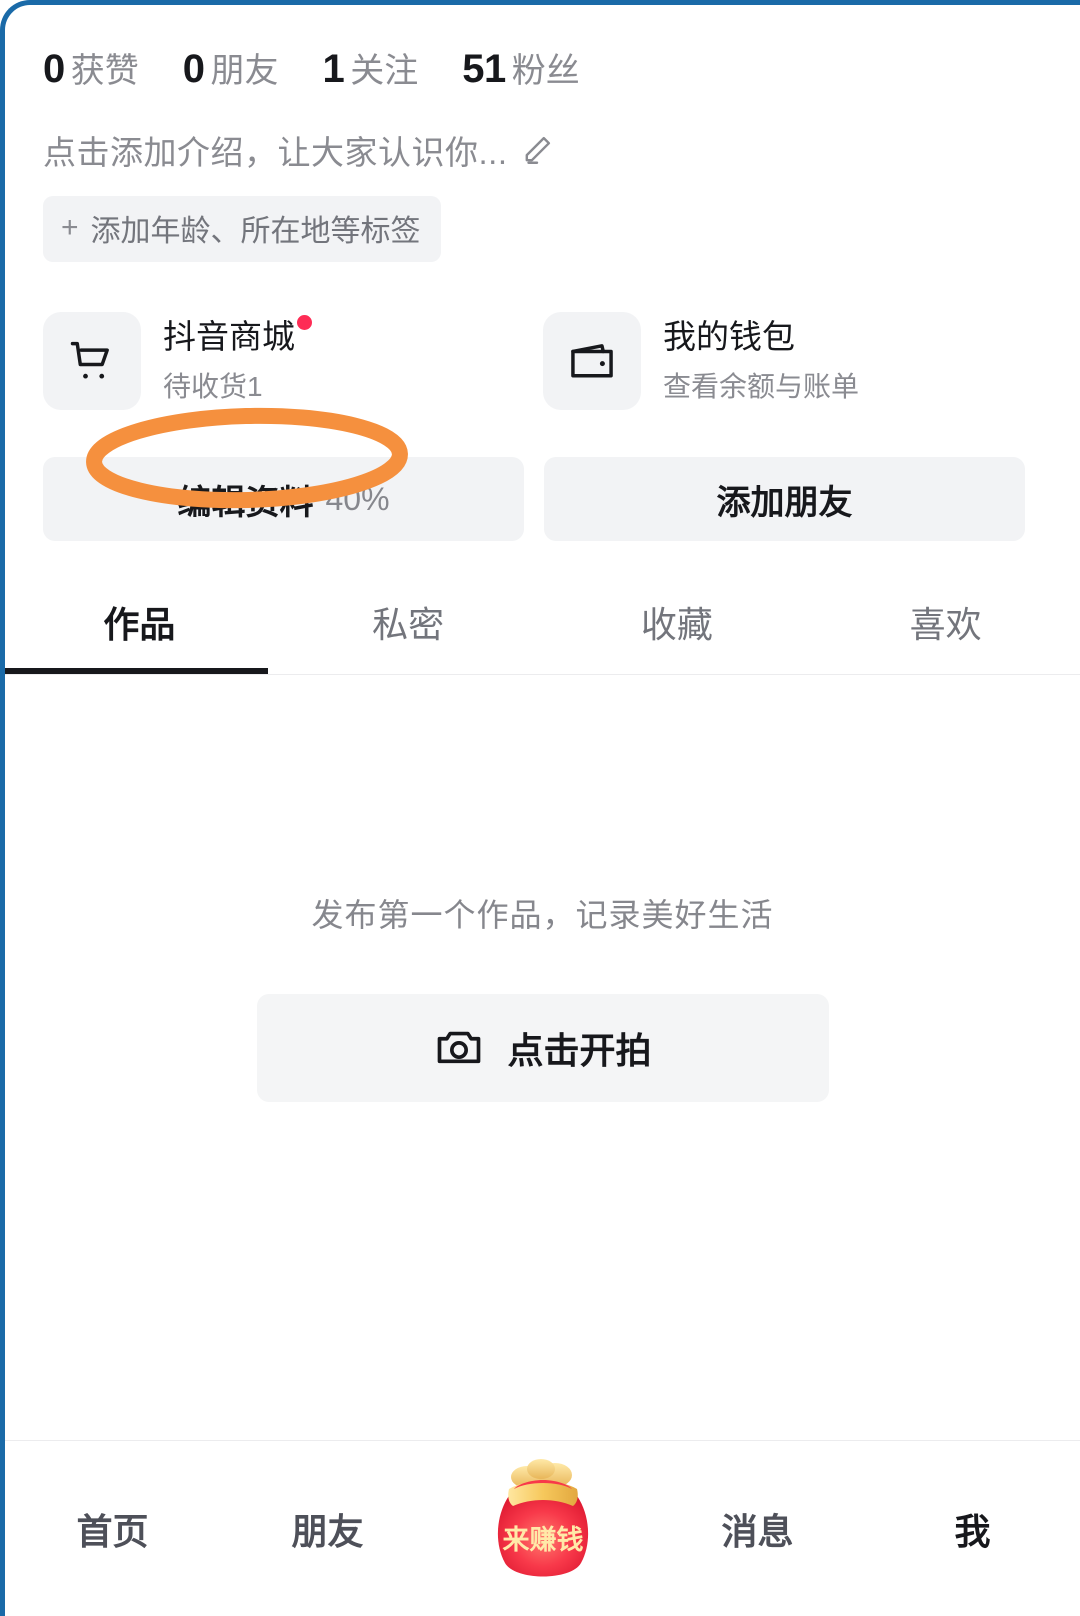 Image resolution: width=1080 pixels, height=1616 pixels. Describe the element at coordinates (757, 1531) in the screenshot. I see `nav-label: 消息` at that location.